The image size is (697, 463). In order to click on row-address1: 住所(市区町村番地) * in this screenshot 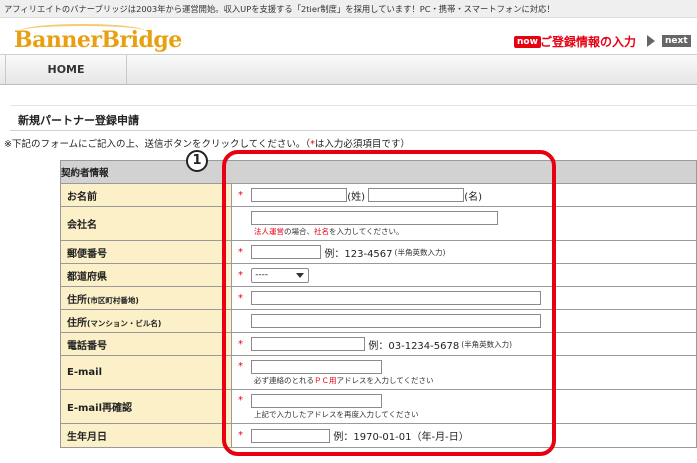, I will do `click(378, 298)`.